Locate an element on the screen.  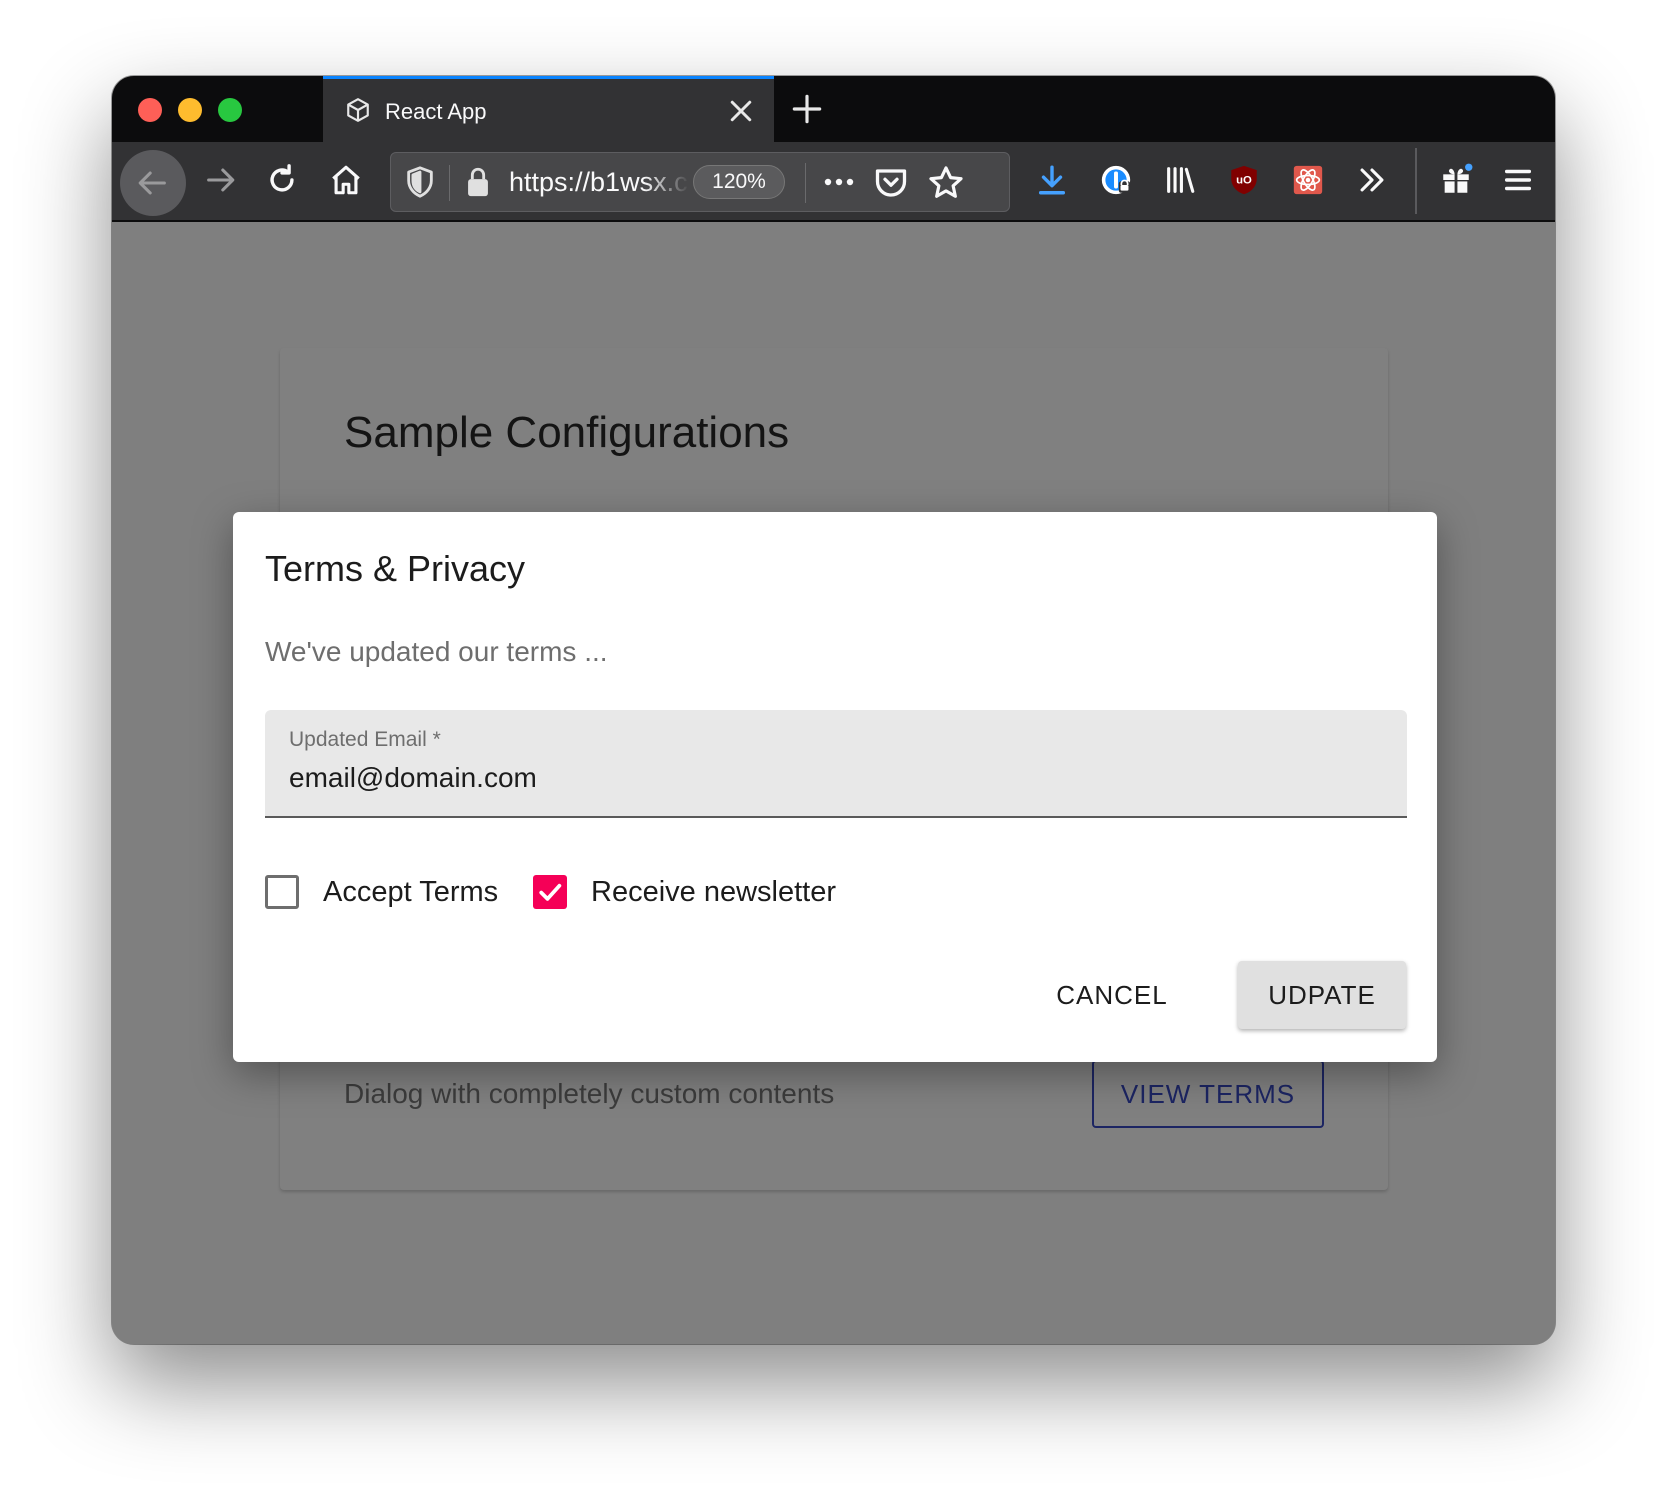
close-icon is located at coordinates (741, 111).